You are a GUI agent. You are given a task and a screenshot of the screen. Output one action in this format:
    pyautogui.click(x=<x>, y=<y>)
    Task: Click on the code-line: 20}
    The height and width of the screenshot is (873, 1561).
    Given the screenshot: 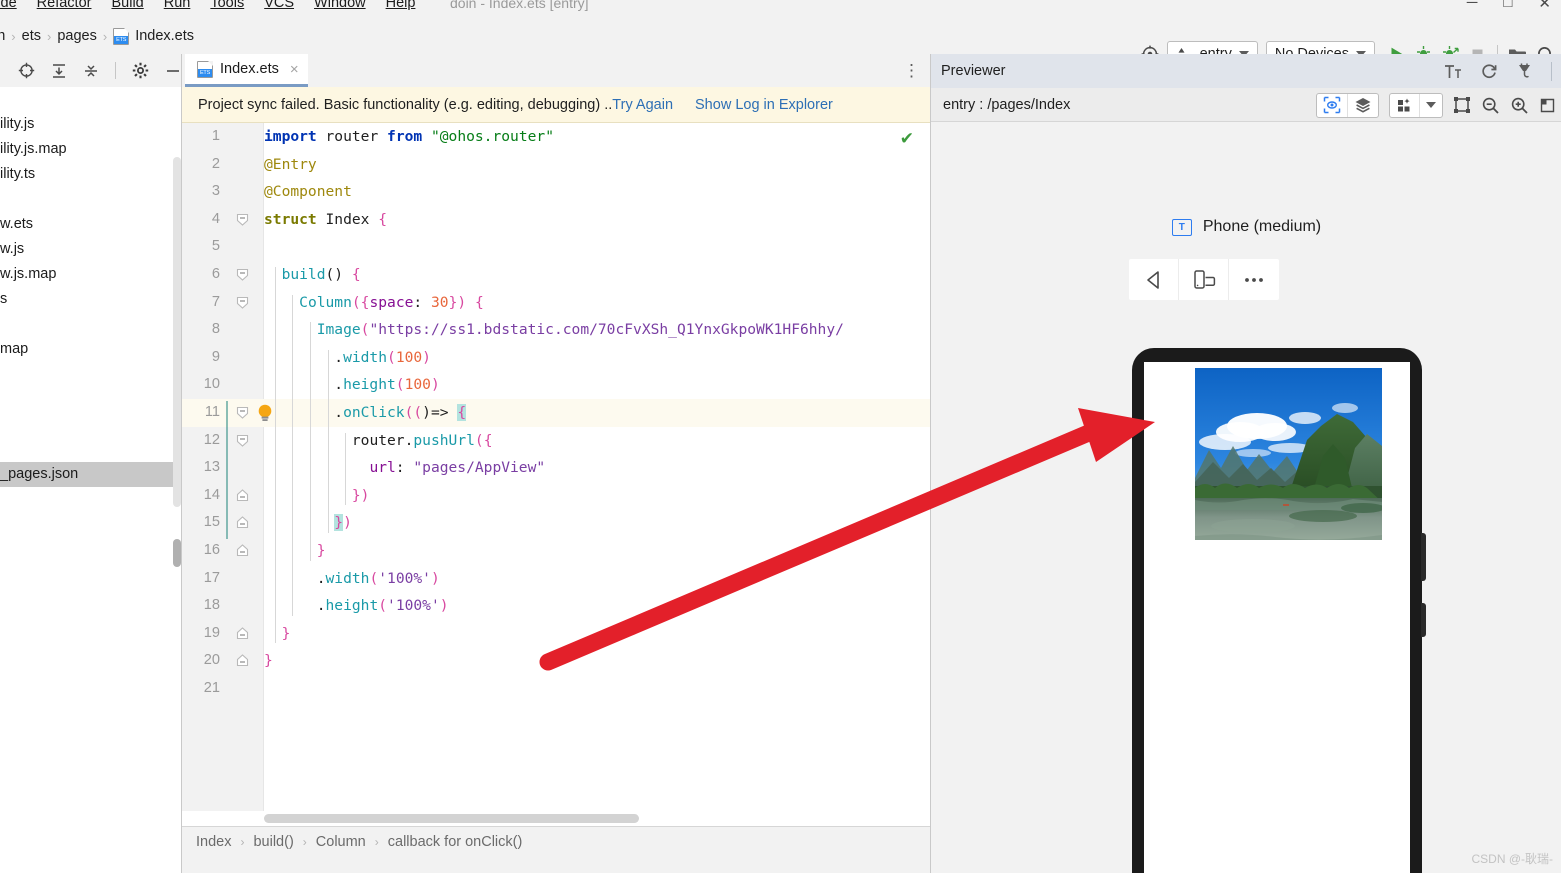 What is the action you would take?
    pyautogui.click(x=556, y=661)
    